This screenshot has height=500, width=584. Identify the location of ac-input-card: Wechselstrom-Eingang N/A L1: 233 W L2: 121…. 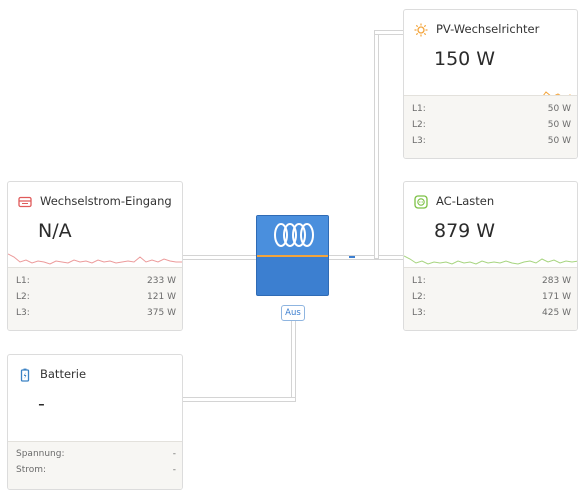
(95, 256).